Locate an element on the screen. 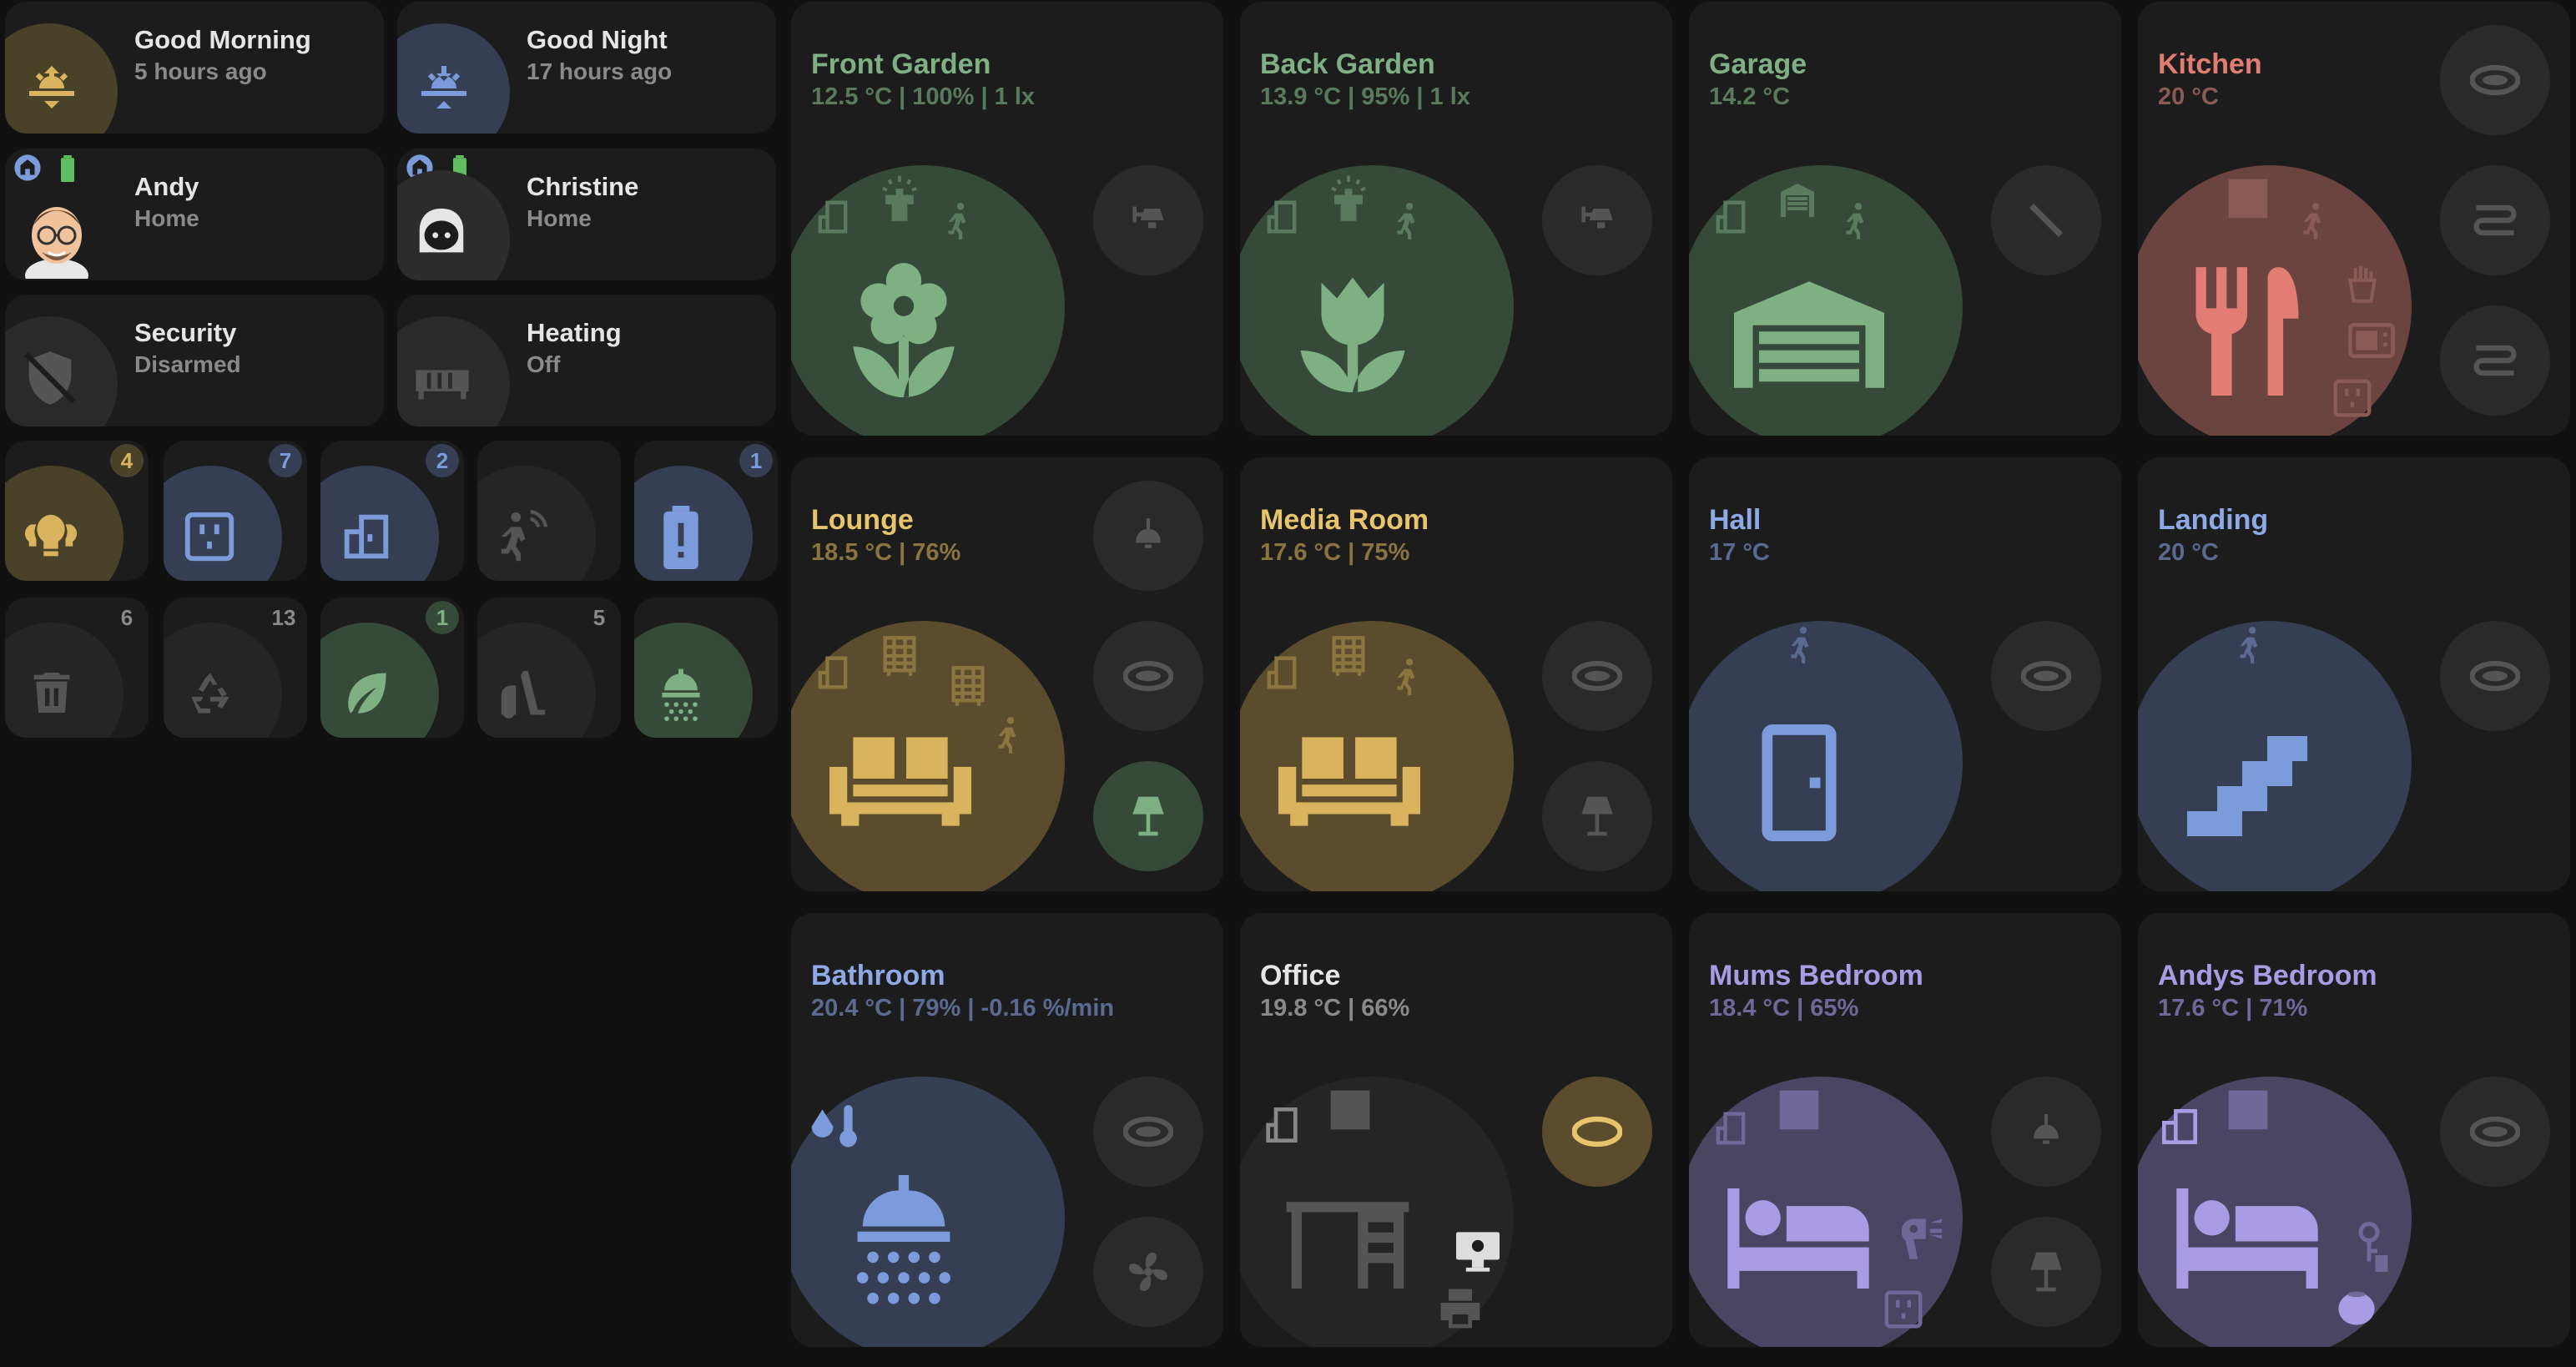  counter-shower is located at coordinates (706, 668).